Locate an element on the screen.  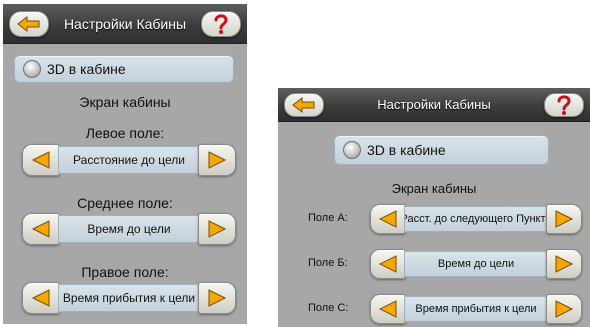
field-c-value: Время прибытия к цели is located at coordinates (476, 309).